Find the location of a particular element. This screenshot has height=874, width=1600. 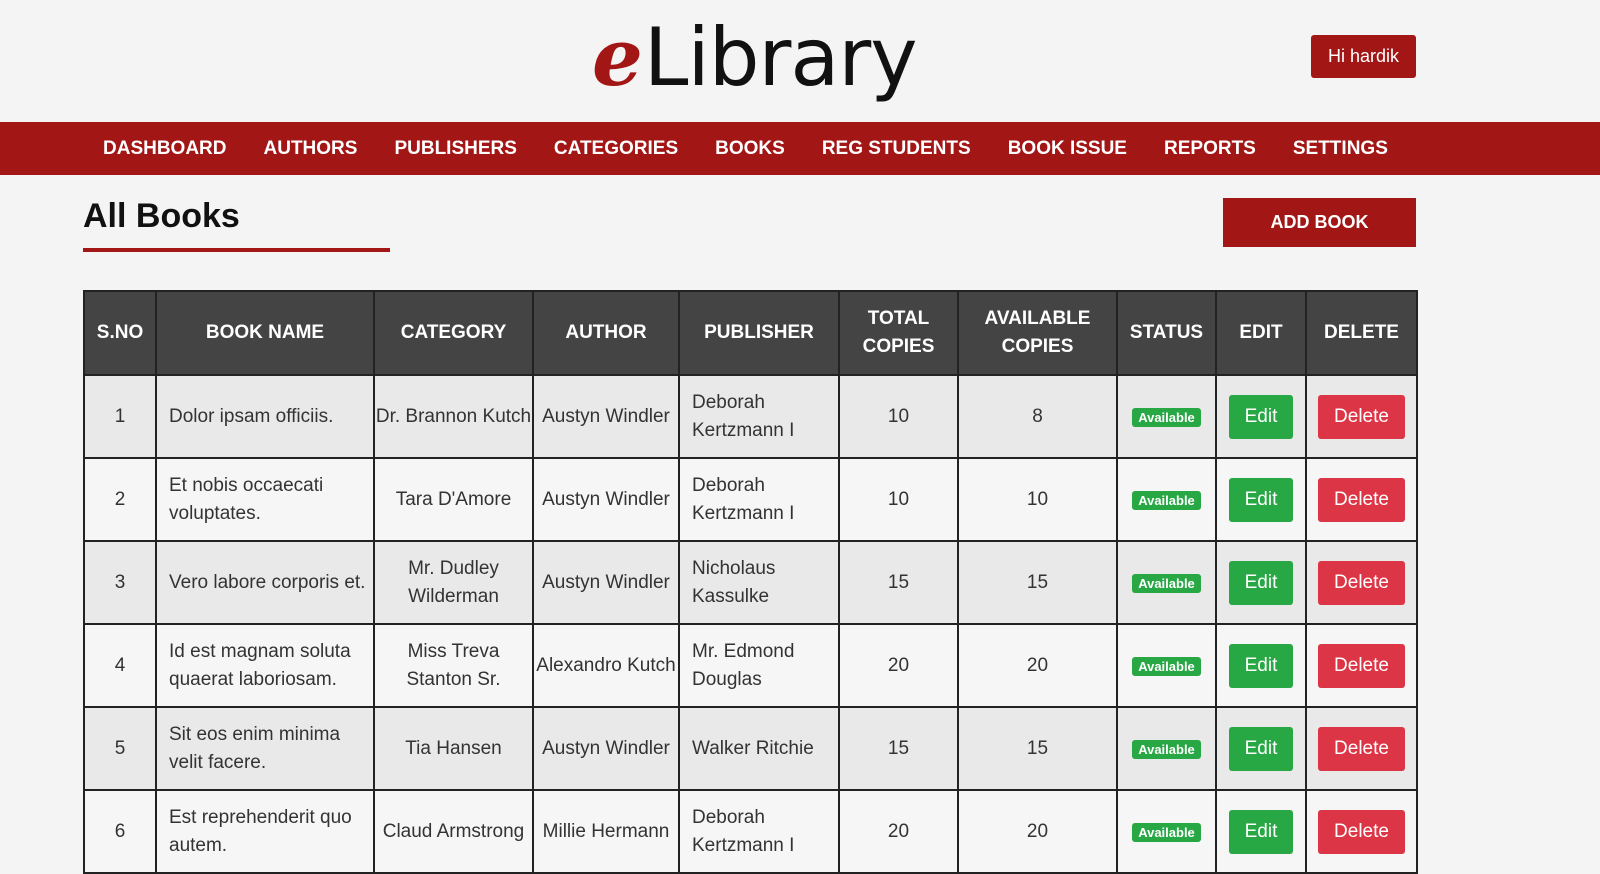

cell-available-copies: 8 is located at coordinates (1037, 416).